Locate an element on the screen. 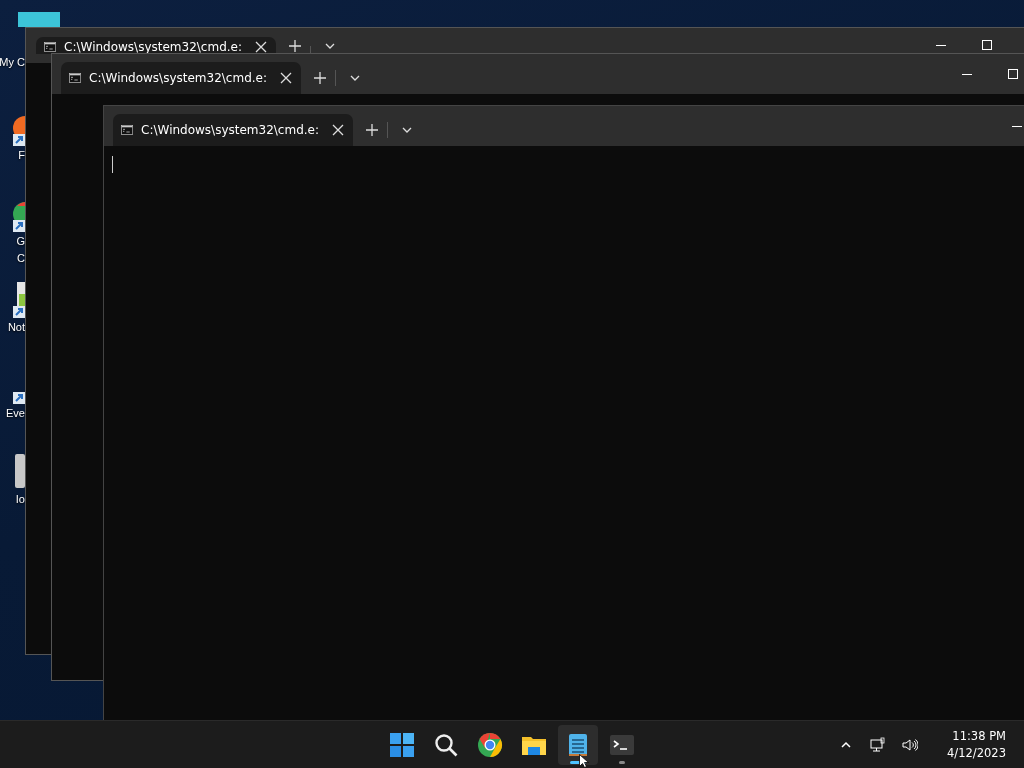 The height and width of the screenshot is (768, 1024). desktop-icon-label: Not is located at coordinates (16, 327).